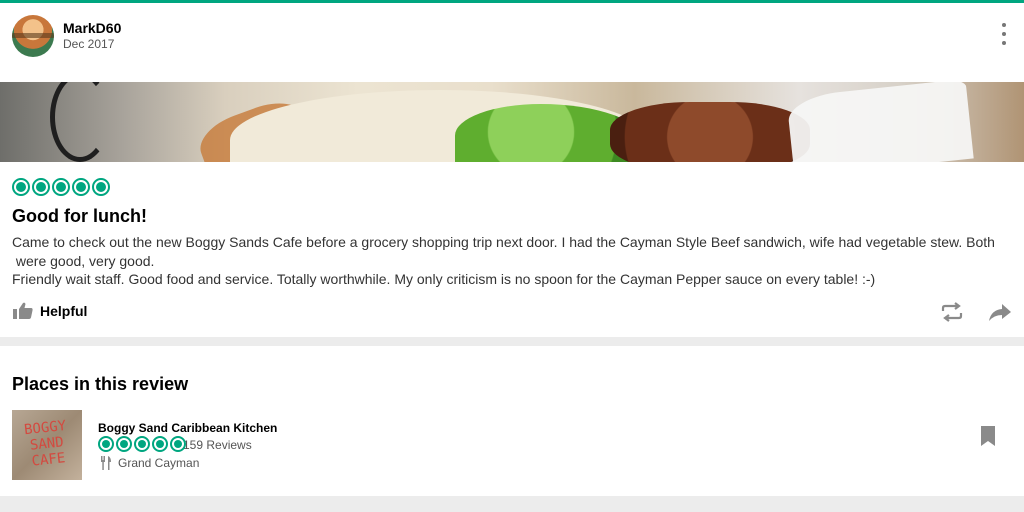 This screenshot has width=1024, height=512. What do you see at coordinates (1000, 312) in the screenshot?
I see `share-icon` at bounding box center [1000, 312].